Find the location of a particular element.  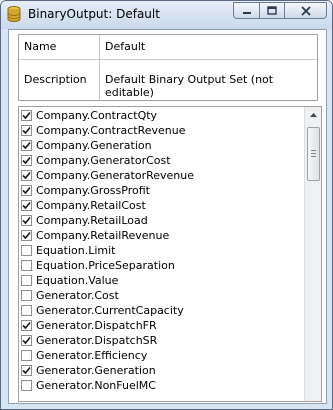

item-label: Equation.Limit is located at coordinates (76, 250).